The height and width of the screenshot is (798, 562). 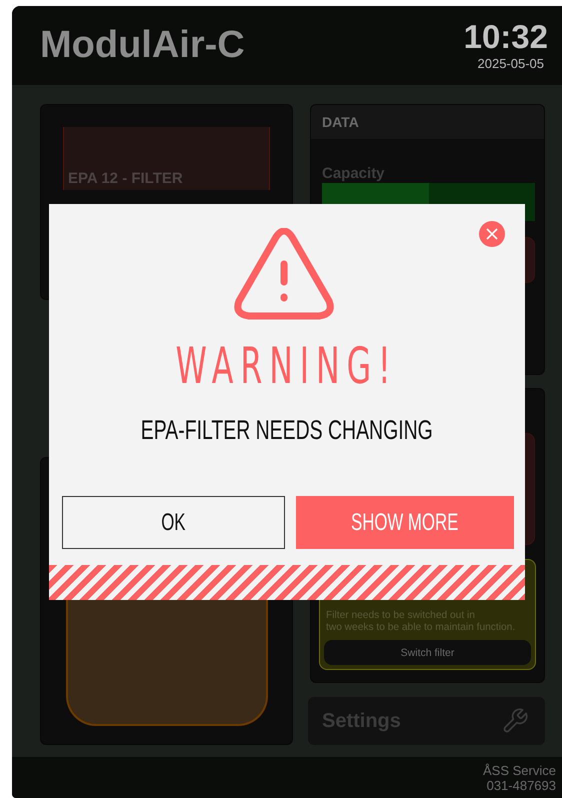 What do you see at coordinates (427, 652) in the screenshot?
I see `switch-filter-button: Switch filter` at bounding box center [427, 652].